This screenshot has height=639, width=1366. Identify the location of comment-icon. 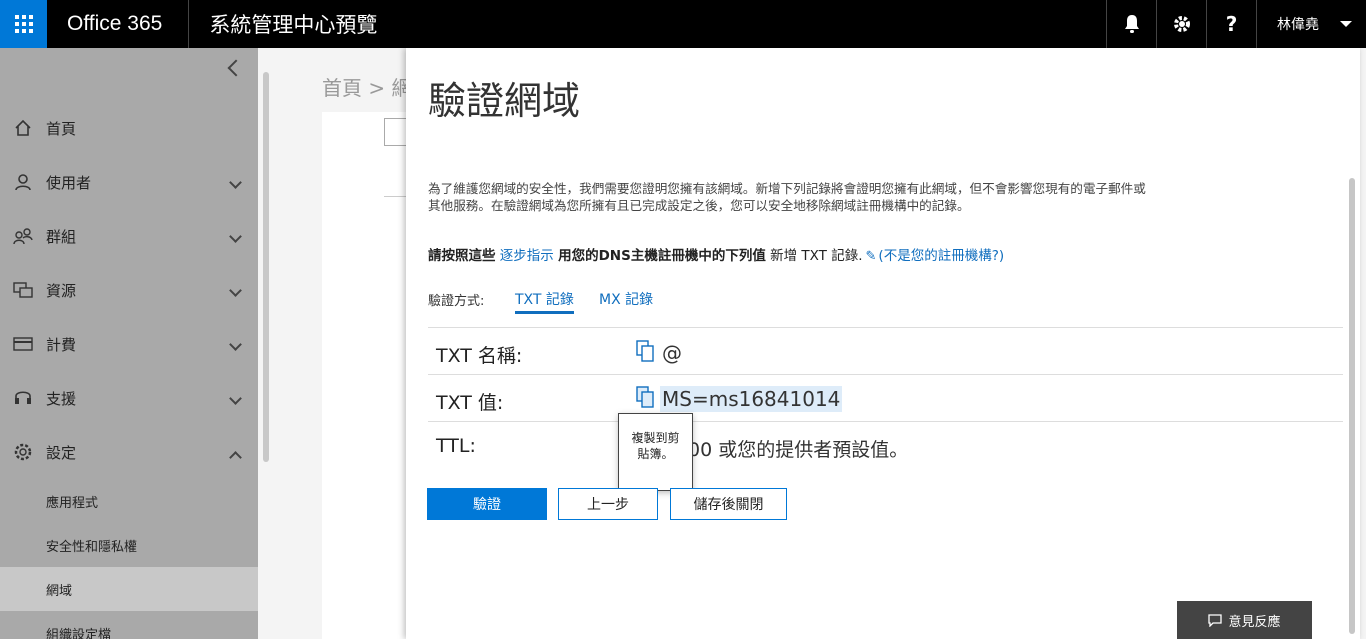
(1215, 620).